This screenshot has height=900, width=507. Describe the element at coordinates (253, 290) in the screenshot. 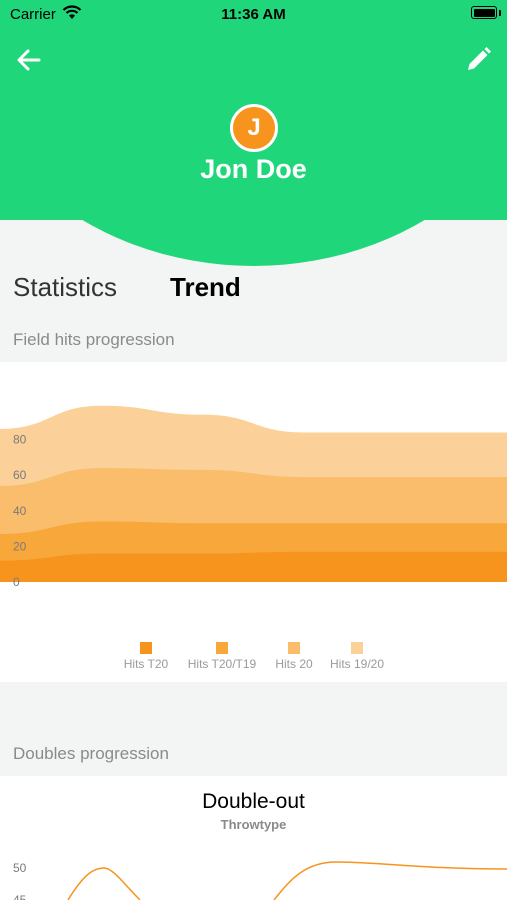

I see `tab-bar: Statistics Trend` at that location.